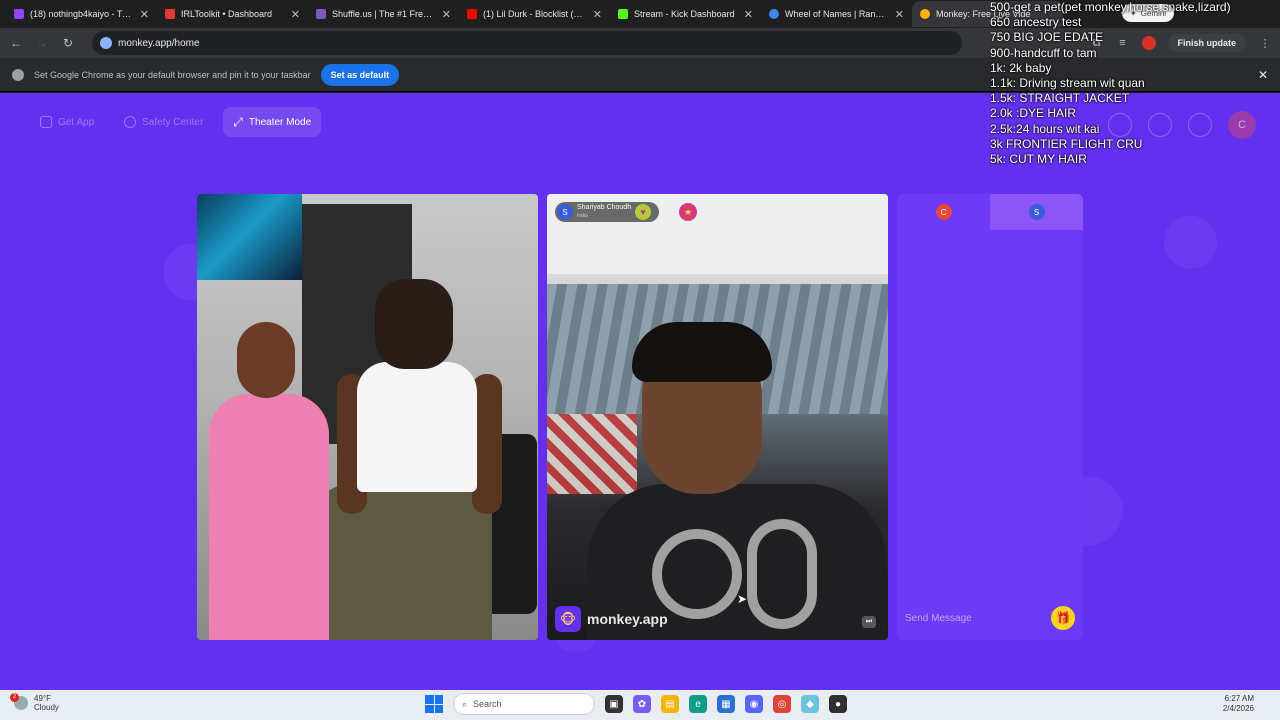  Describe the element at coordinates (774, 14) in the screenshot. I see `wheel-favicon-icon` at that location.